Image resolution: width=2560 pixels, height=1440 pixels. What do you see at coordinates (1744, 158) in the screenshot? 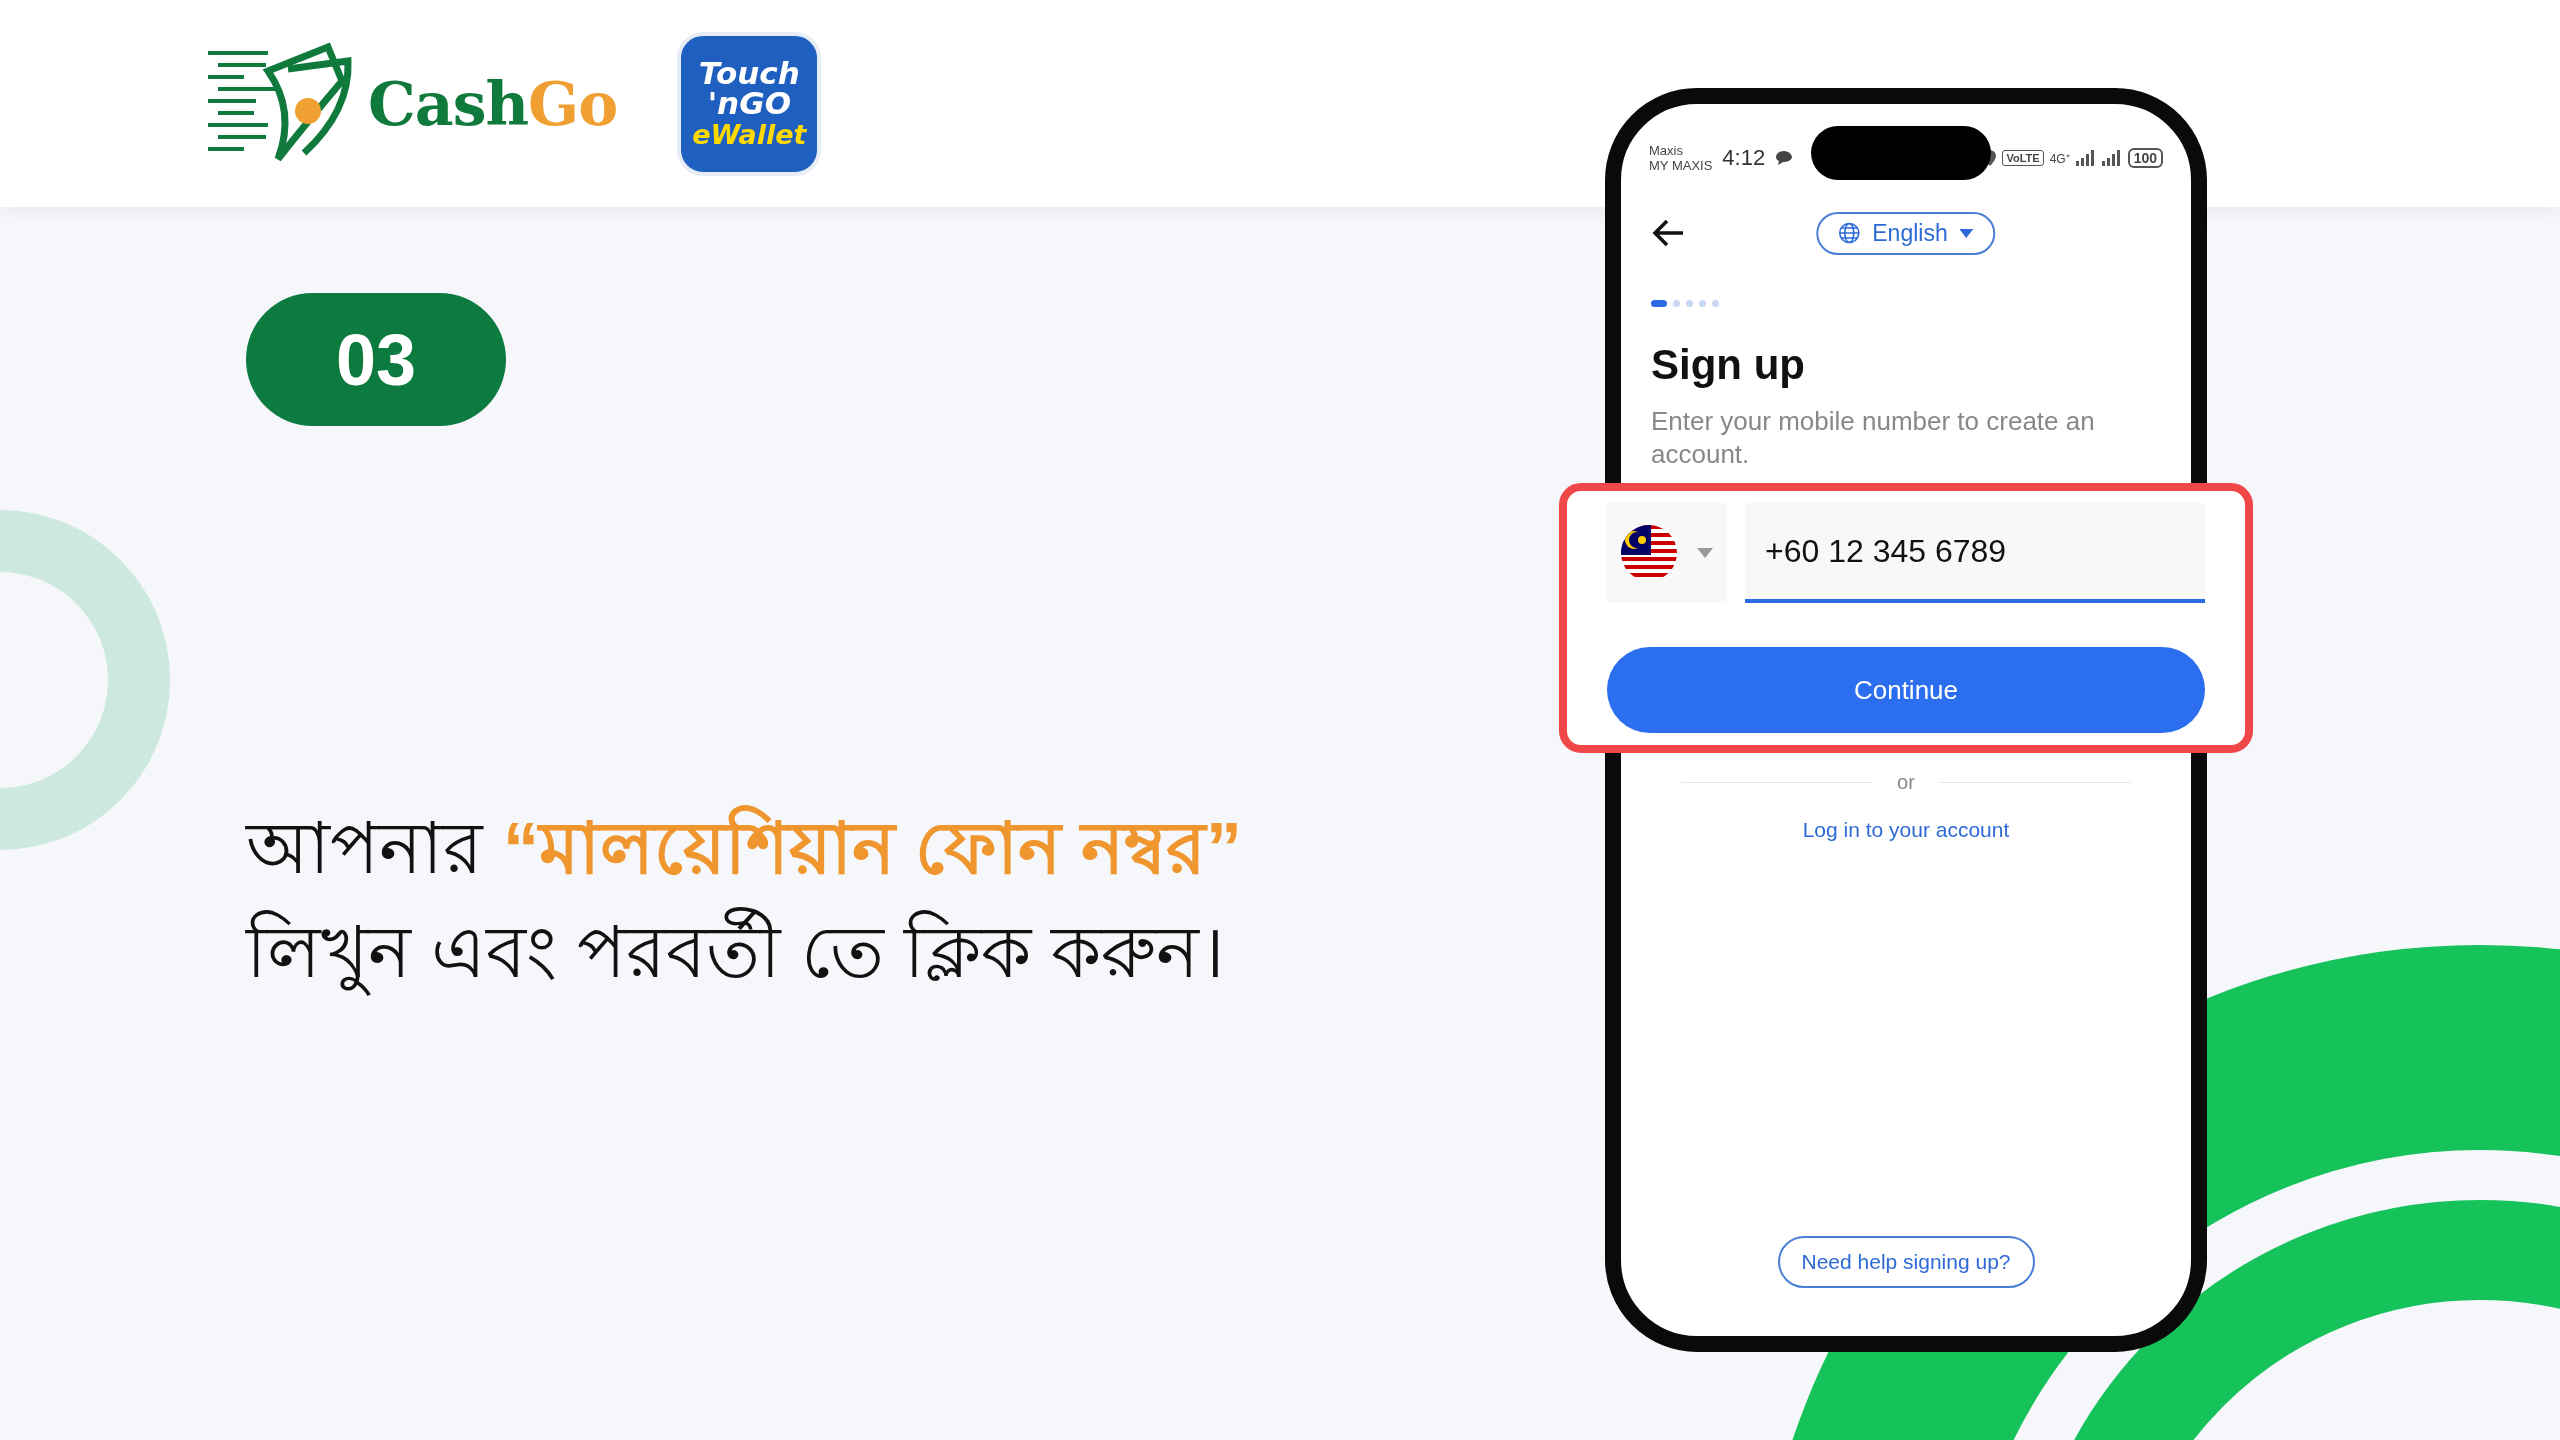
I see `status-time: 4:12` at bounding box center [1744, 158].